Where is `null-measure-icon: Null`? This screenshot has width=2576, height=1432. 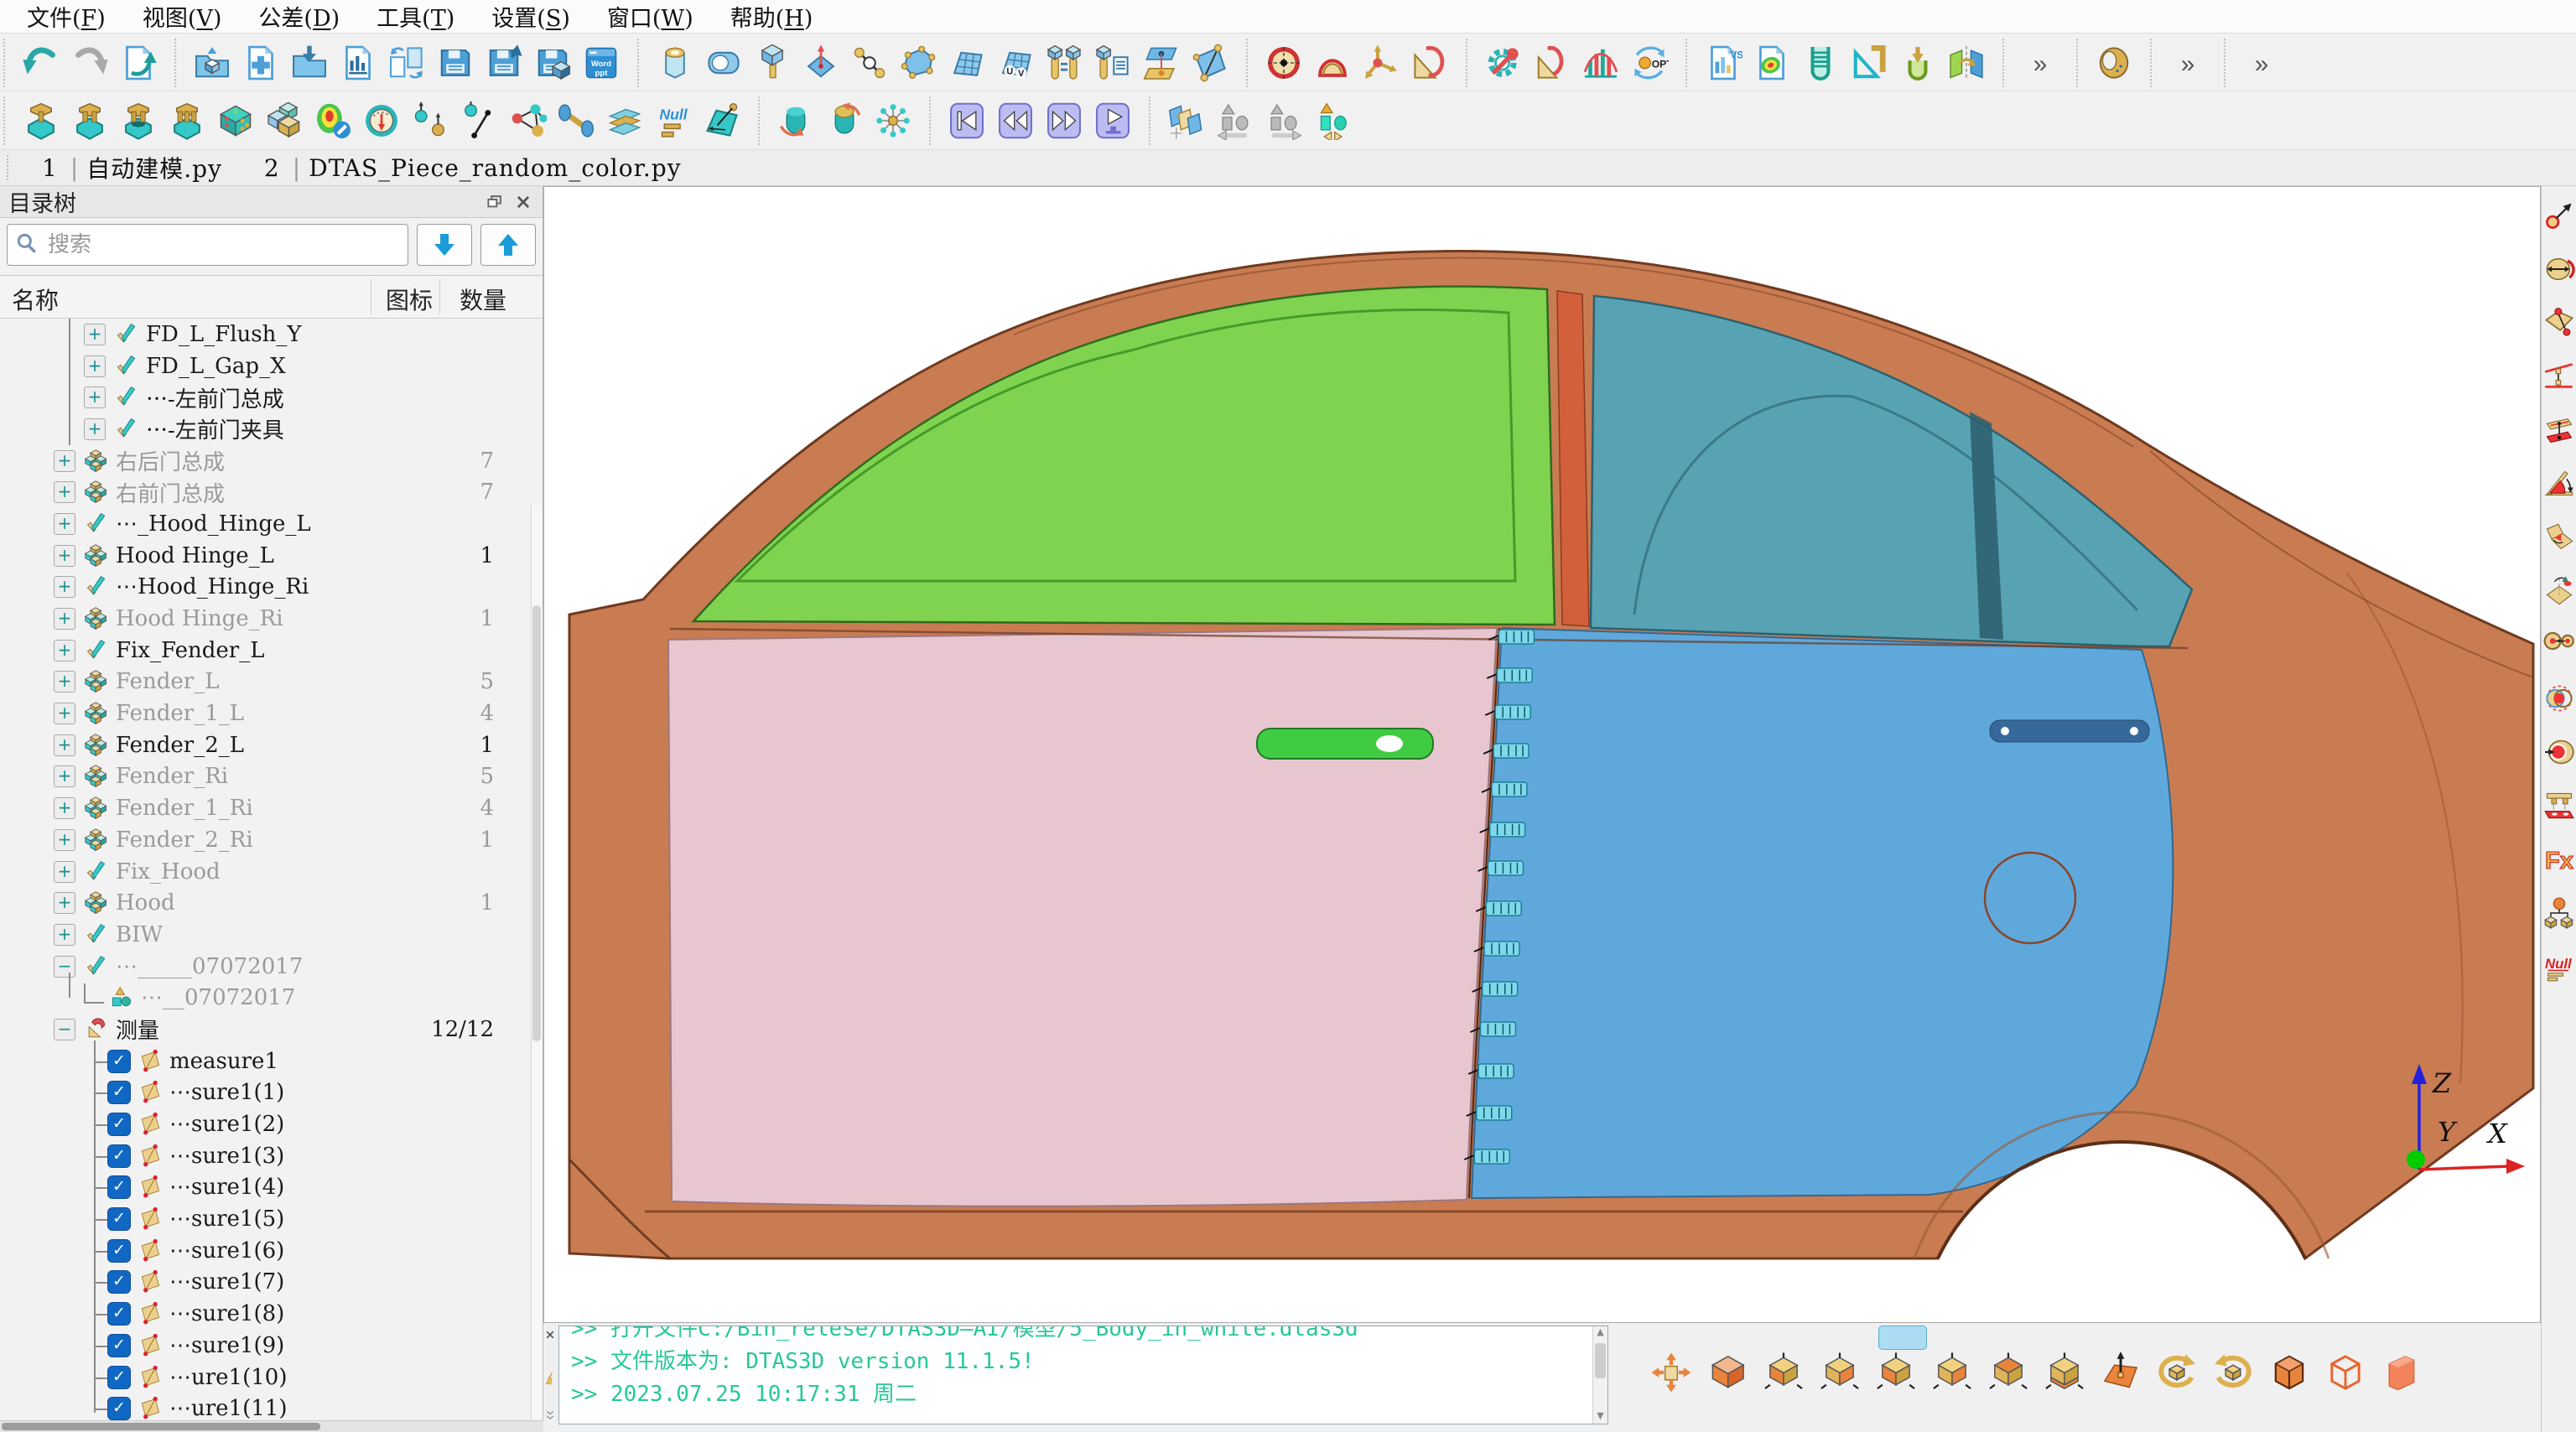 null-measure-icon: Null is located at coordinates (2559, 967).